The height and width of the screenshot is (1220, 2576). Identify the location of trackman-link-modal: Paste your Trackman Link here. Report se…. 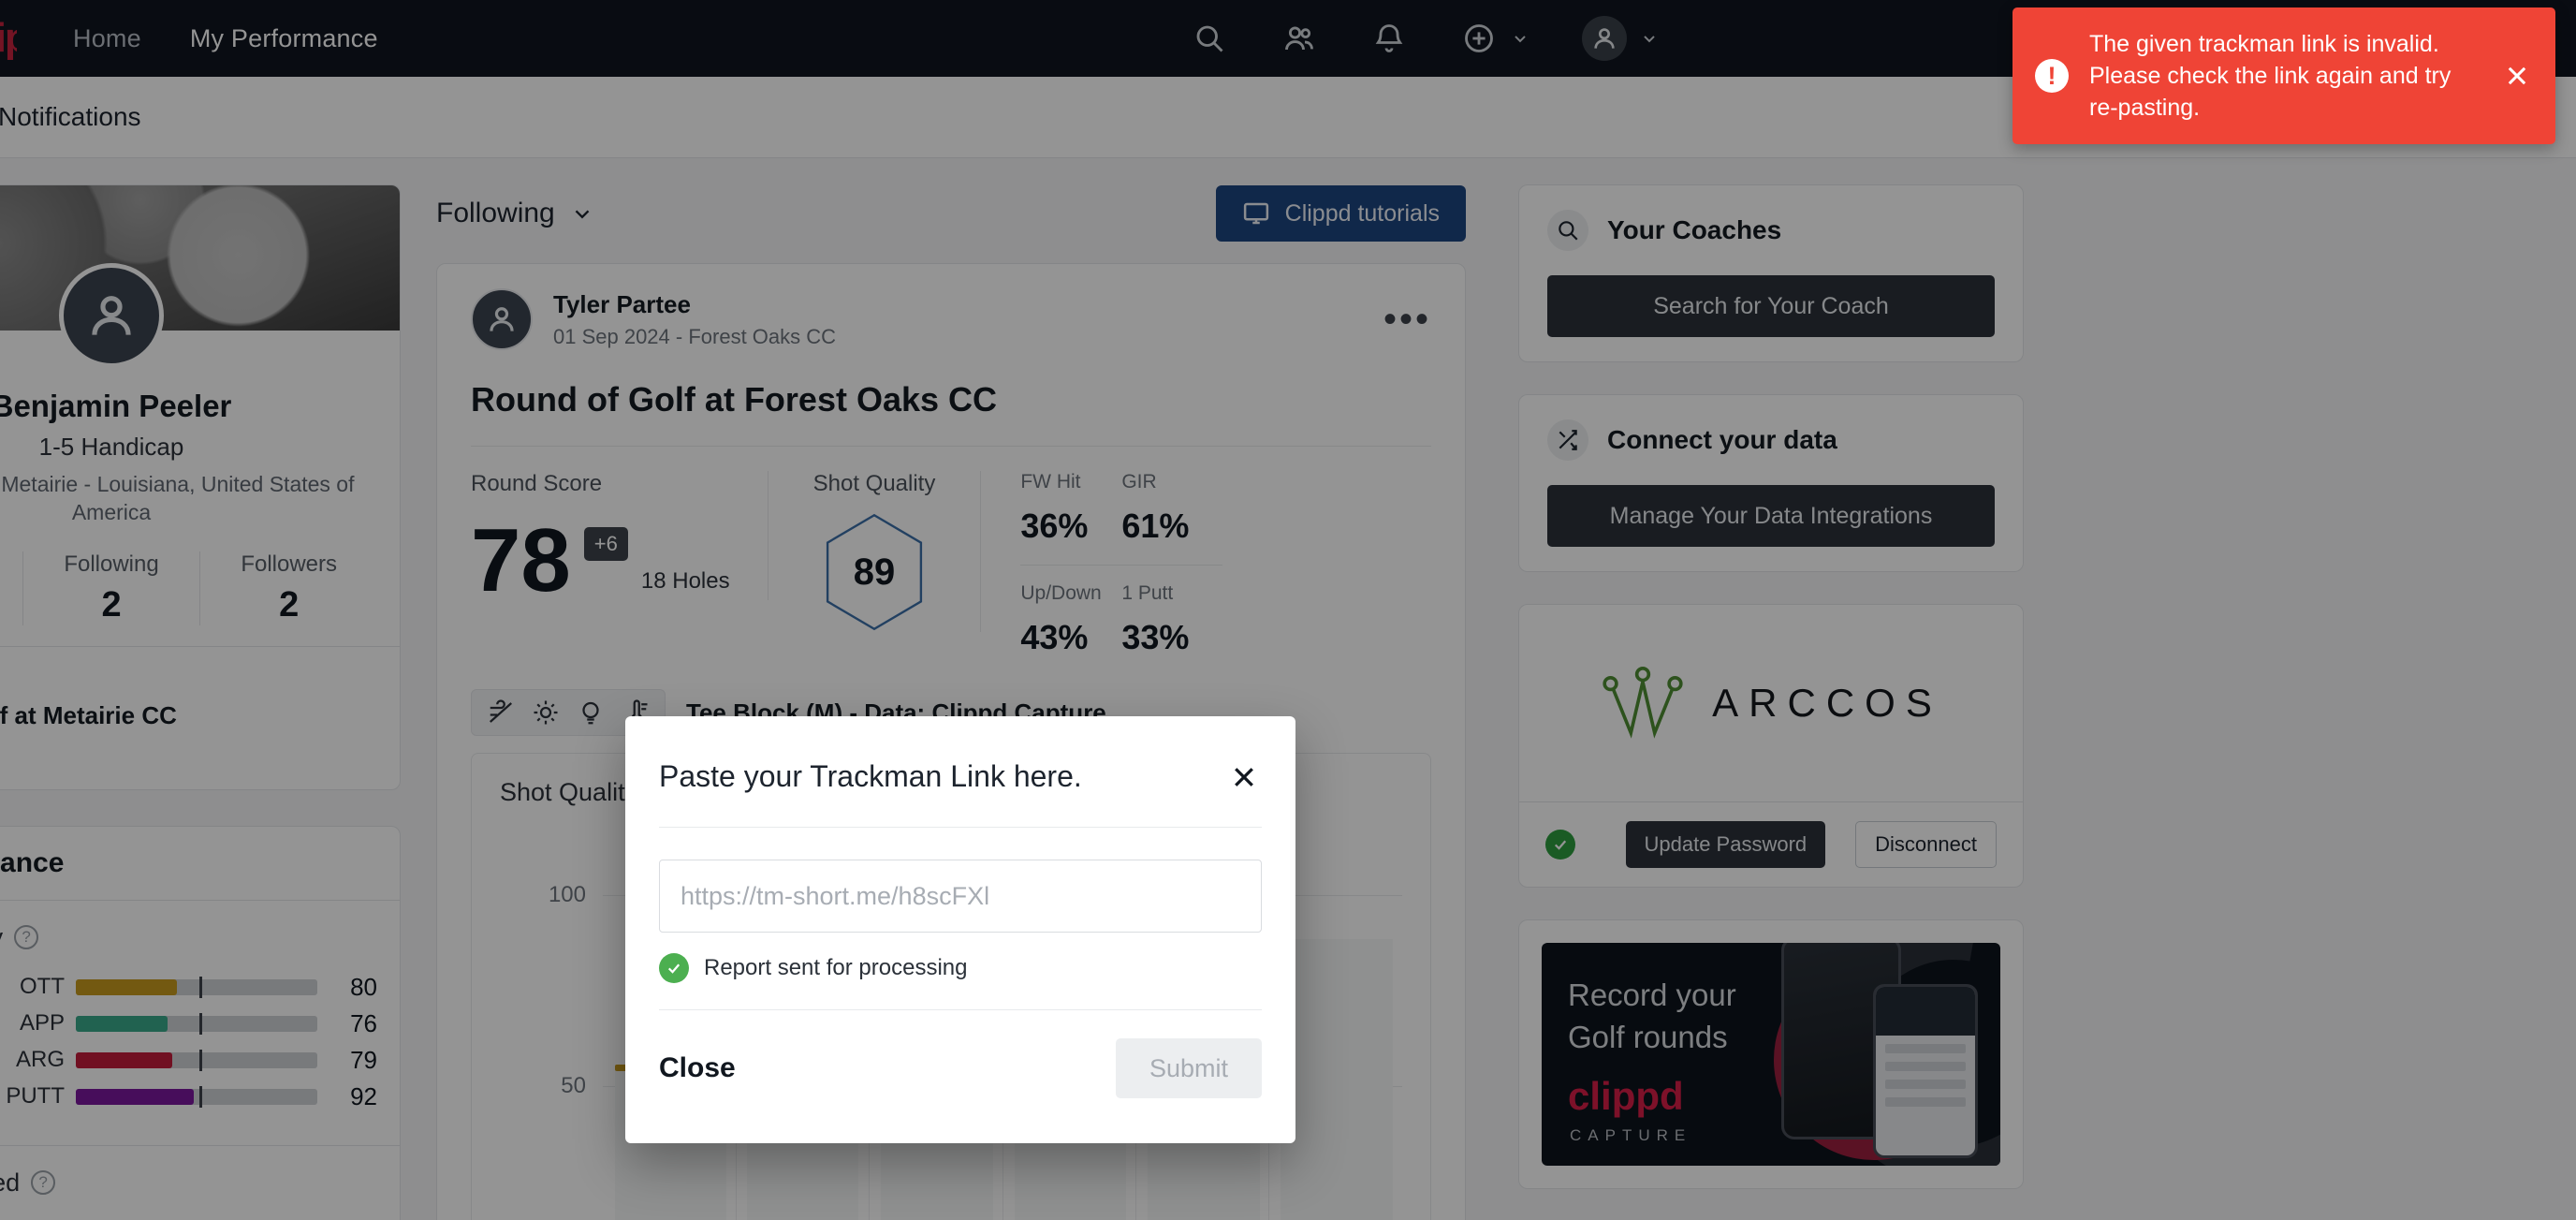
(960, 929).